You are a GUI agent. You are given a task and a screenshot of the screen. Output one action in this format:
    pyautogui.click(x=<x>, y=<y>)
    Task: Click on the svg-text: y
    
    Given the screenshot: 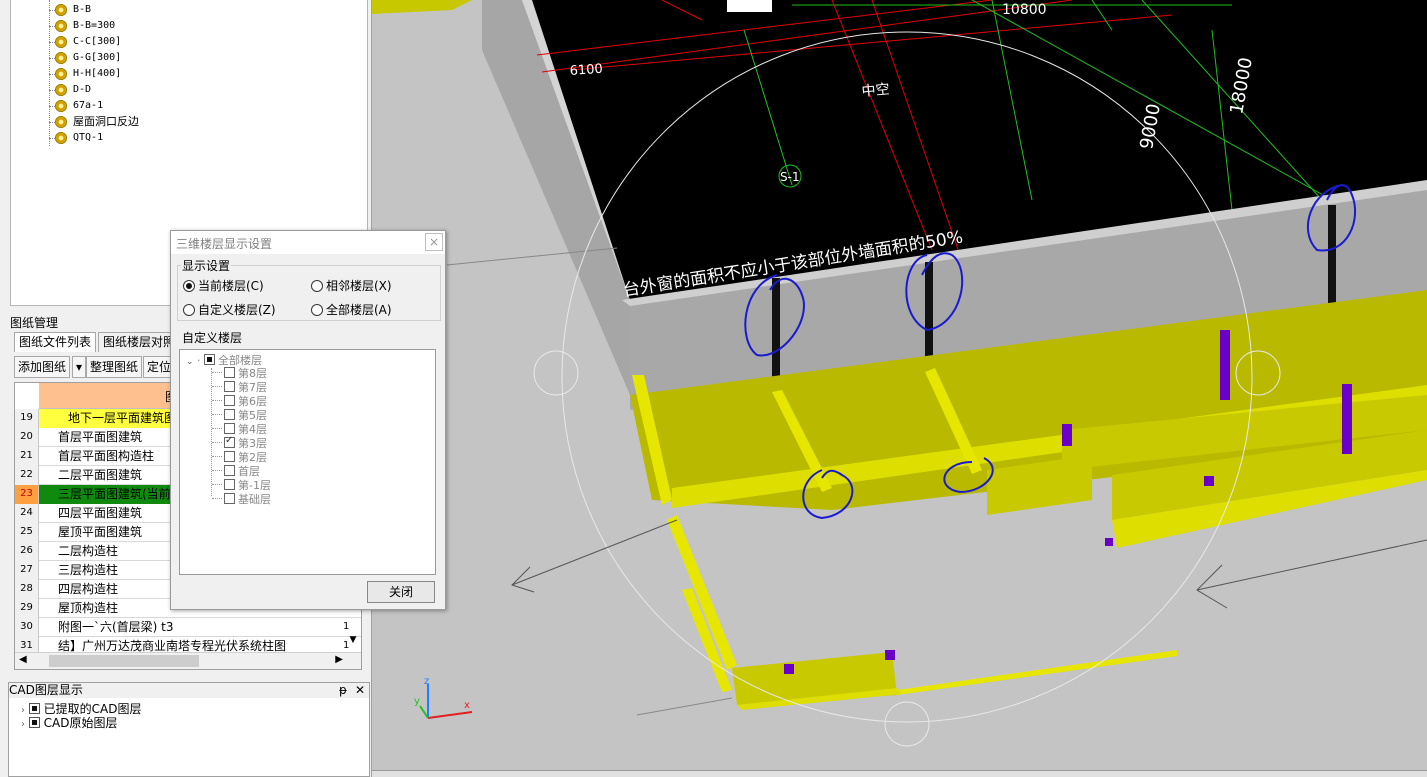 What is the action you would take?
    pyautogui.click(x=417, y=701)
    